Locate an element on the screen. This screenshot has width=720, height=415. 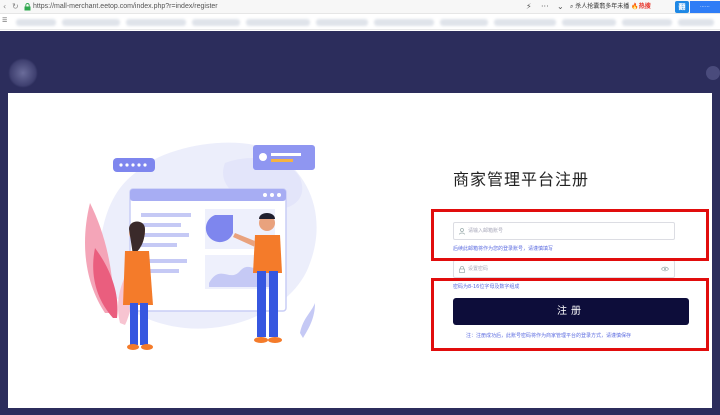
highlight-box-email is located at coordinates (570, 235).